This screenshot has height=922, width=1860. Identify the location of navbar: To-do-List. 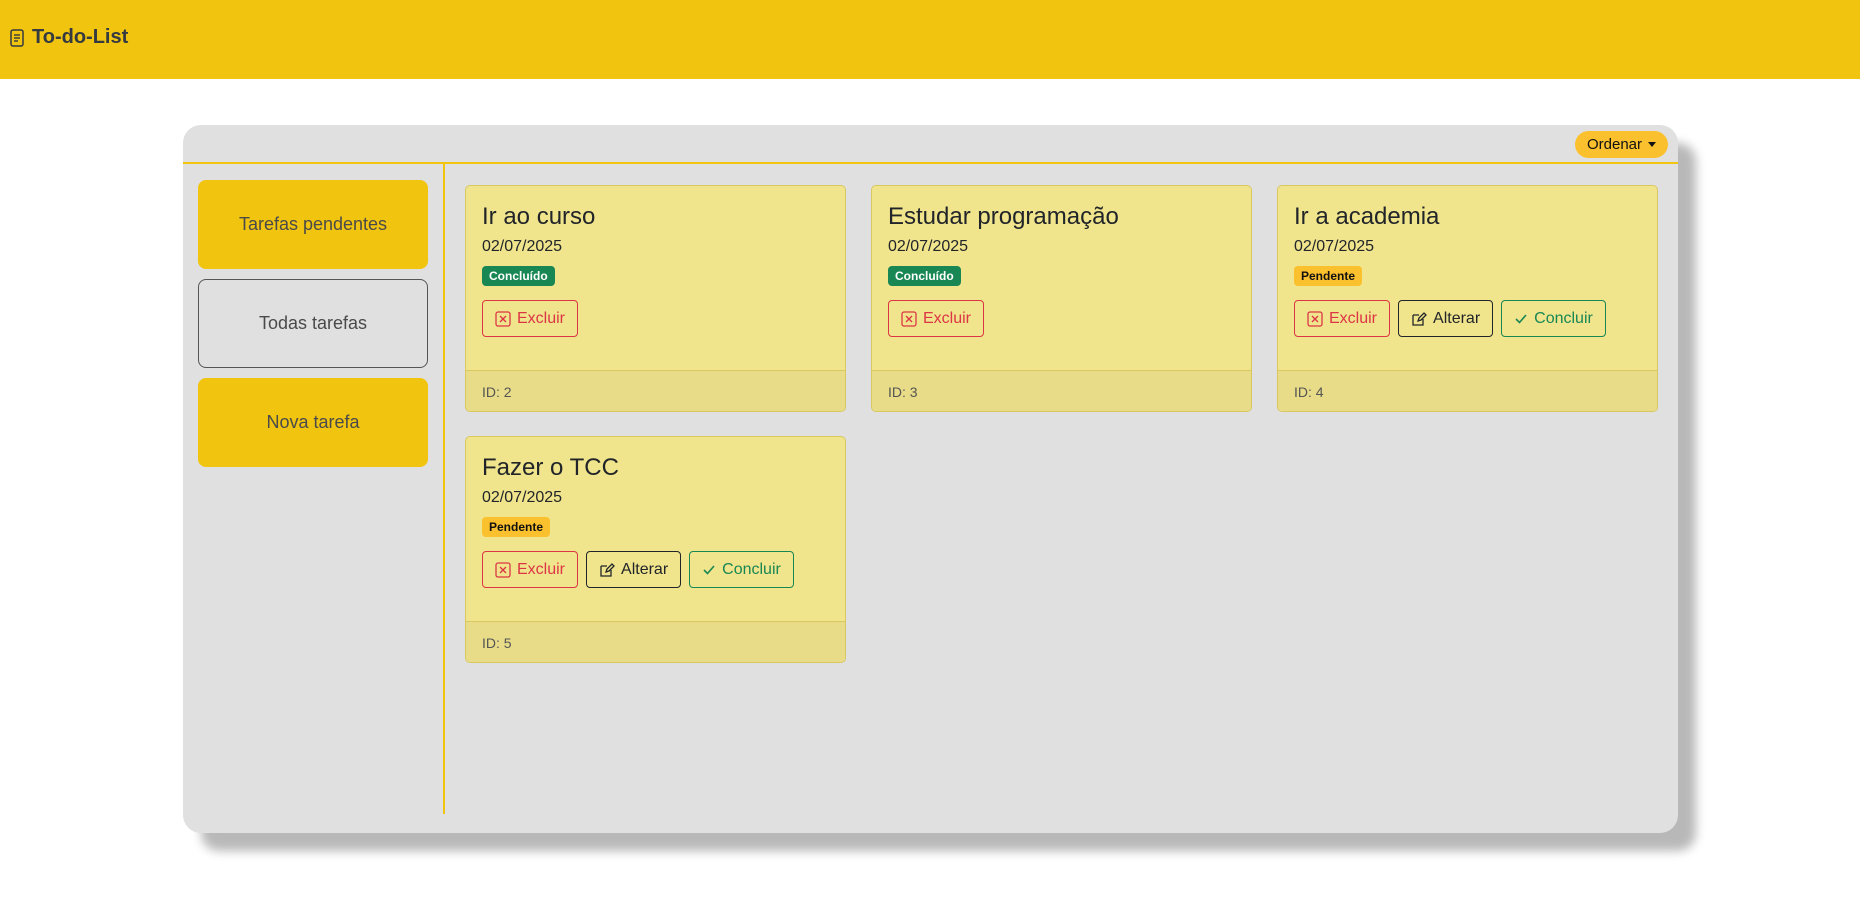
(930, 39).